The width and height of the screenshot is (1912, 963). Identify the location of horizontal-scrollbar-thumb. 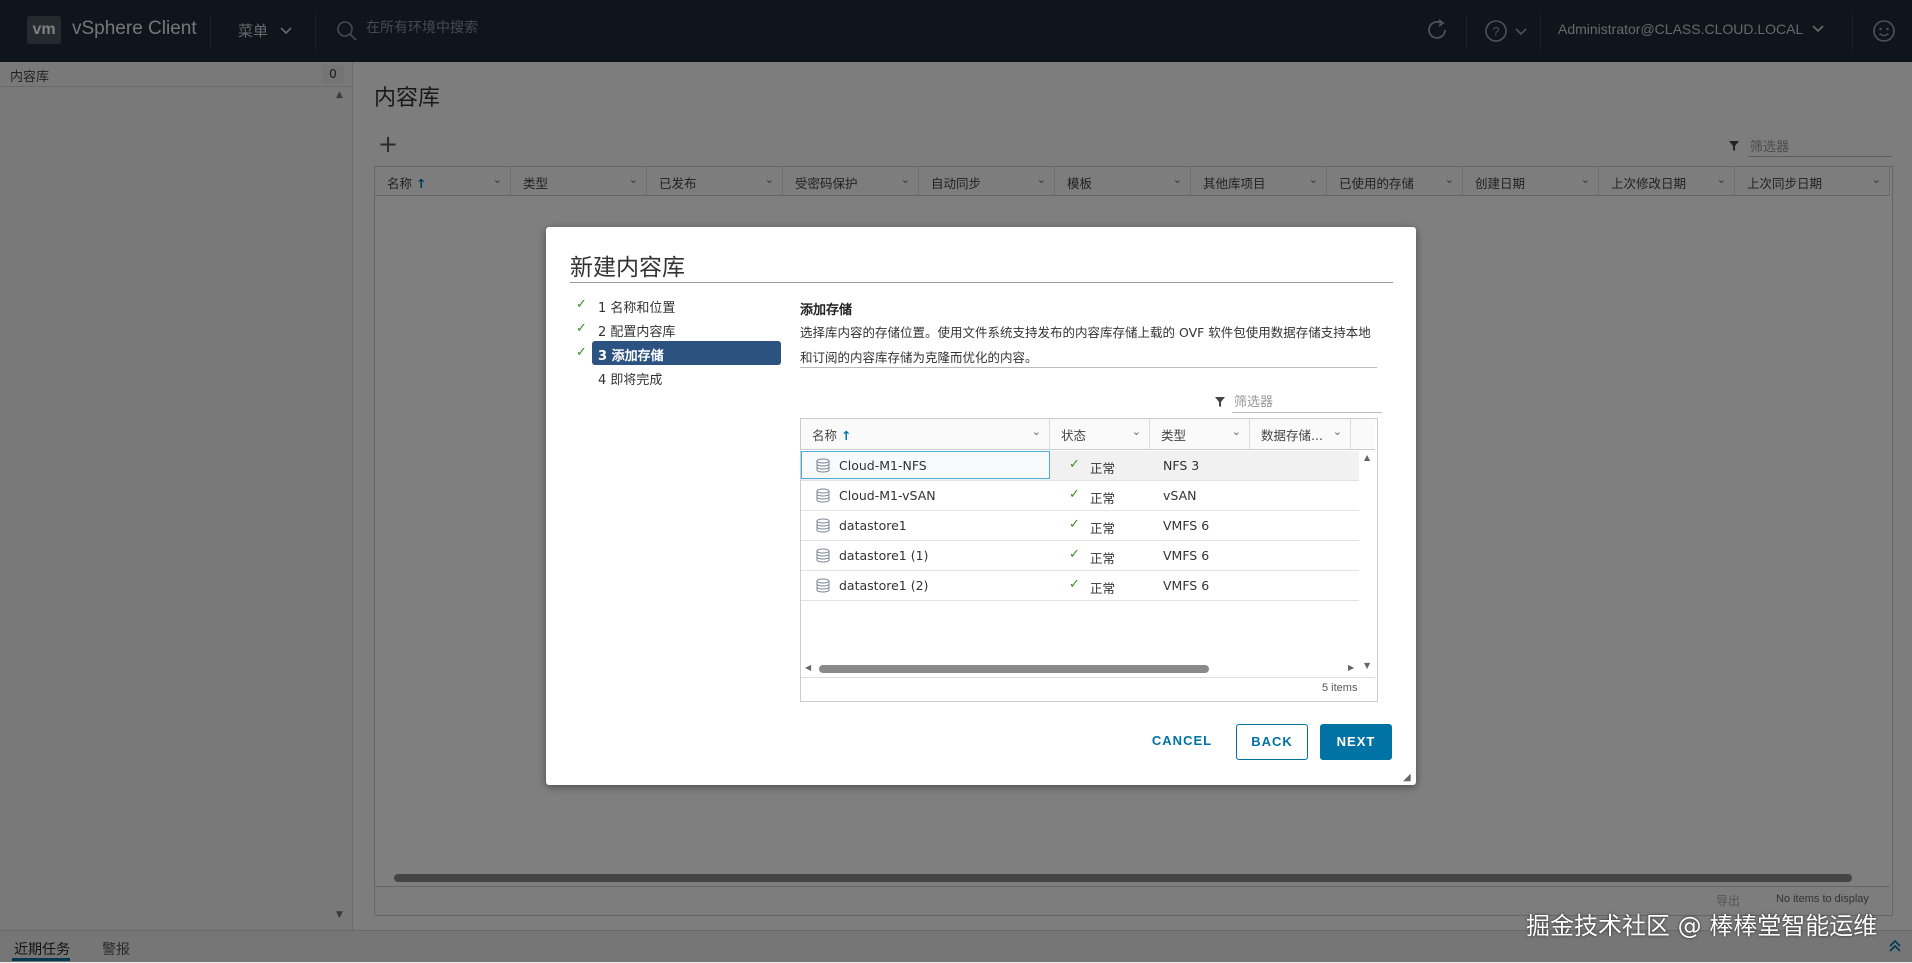
(1014, 669).